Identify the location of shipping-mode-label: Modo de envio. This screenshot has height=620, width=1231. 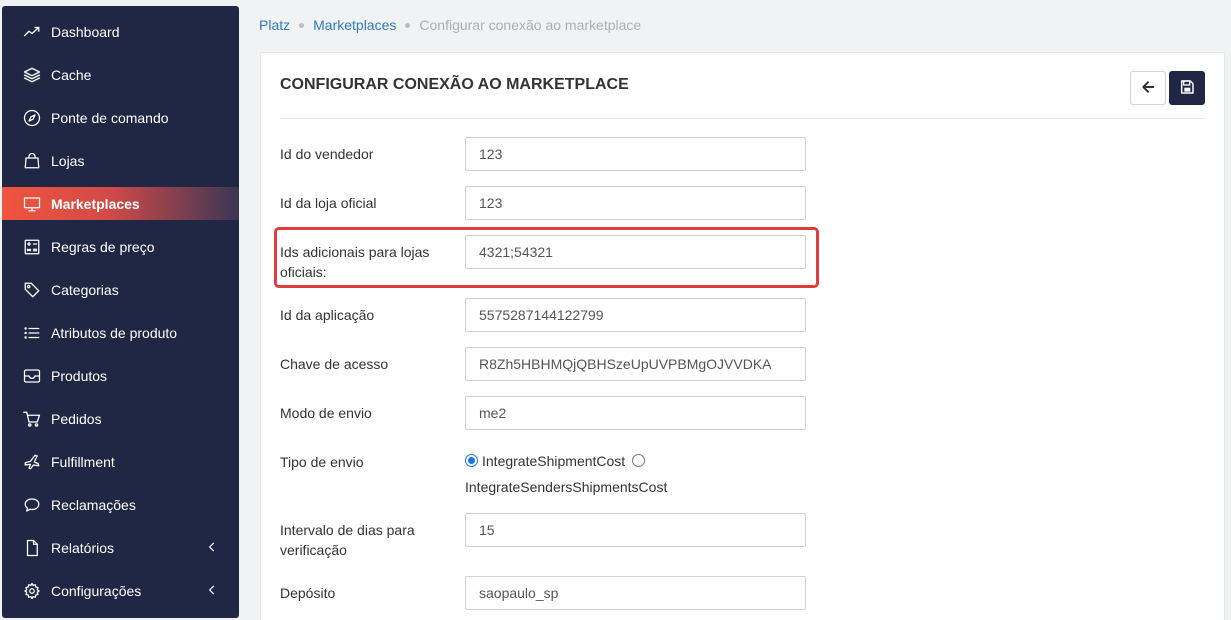
(326, 413).